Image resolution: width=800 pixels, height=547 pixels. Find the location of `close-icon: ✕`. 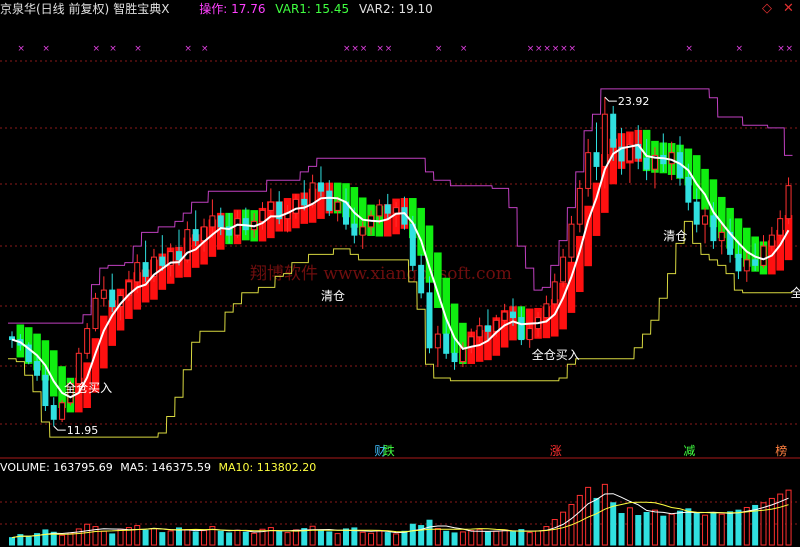

close-icon: ✕ is located at coordinates (788, 8).